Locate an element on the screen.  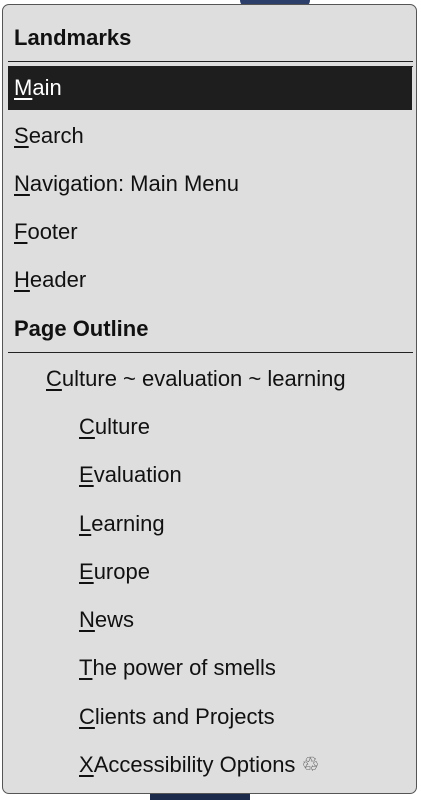
item-label: lients and Projects is located at coordinates (184, 716).